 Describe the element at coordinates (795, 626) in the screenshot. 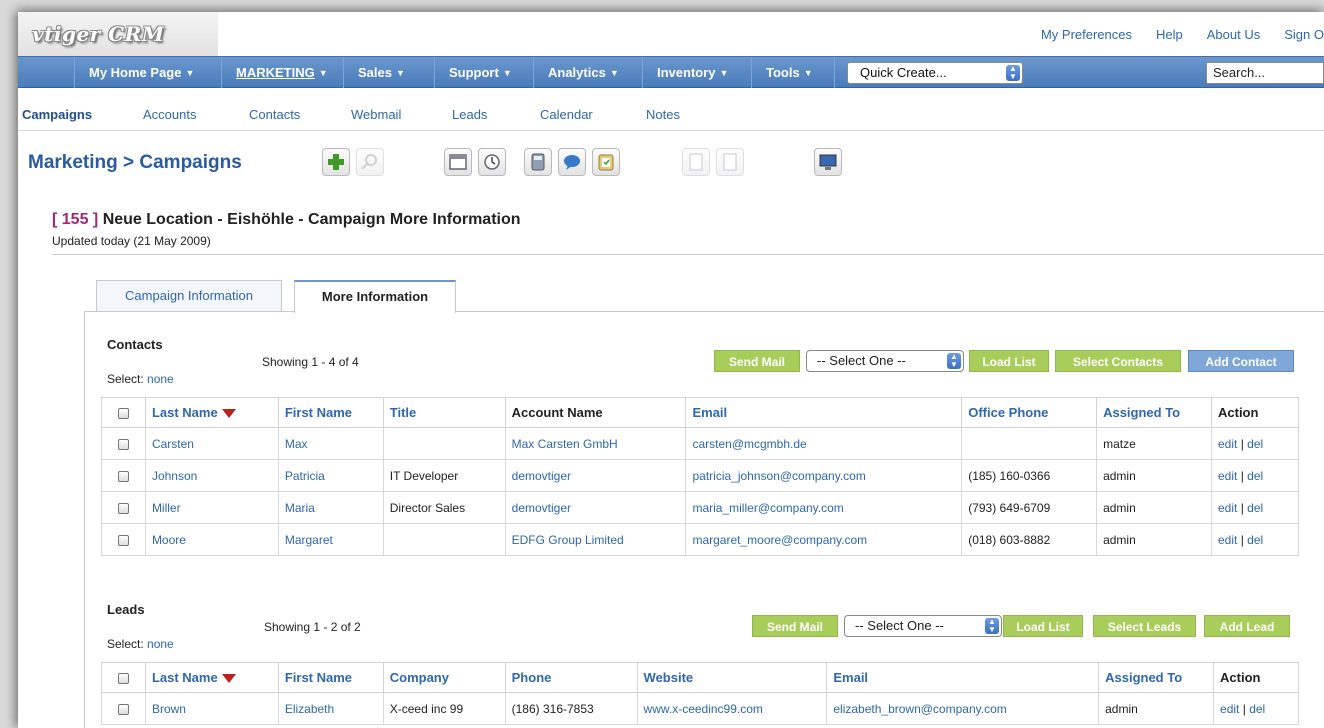

I see `leads-send-mail-button: Send Mail` at that location.